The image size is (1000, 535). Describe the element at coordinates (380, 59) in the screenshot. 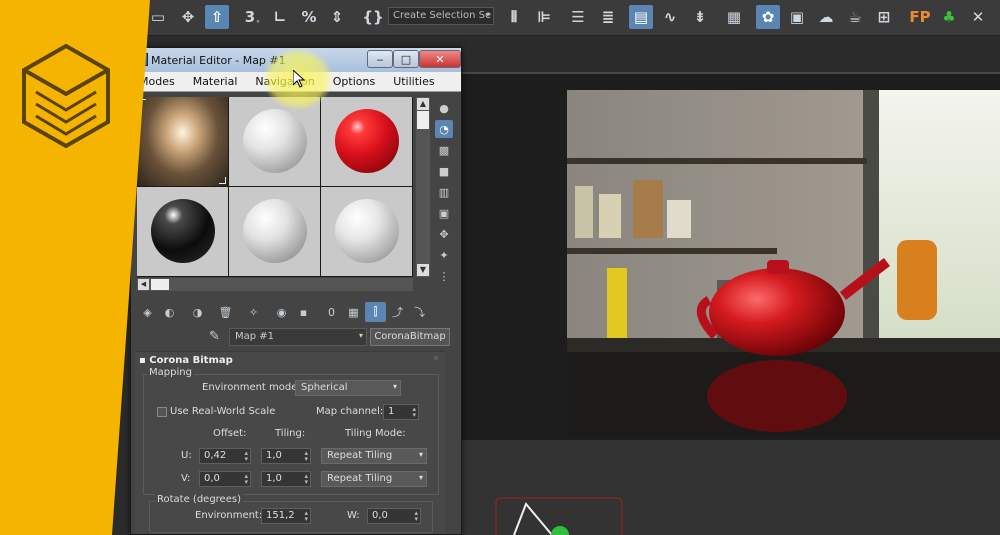

I see `minimize-button: ‒` at that location.